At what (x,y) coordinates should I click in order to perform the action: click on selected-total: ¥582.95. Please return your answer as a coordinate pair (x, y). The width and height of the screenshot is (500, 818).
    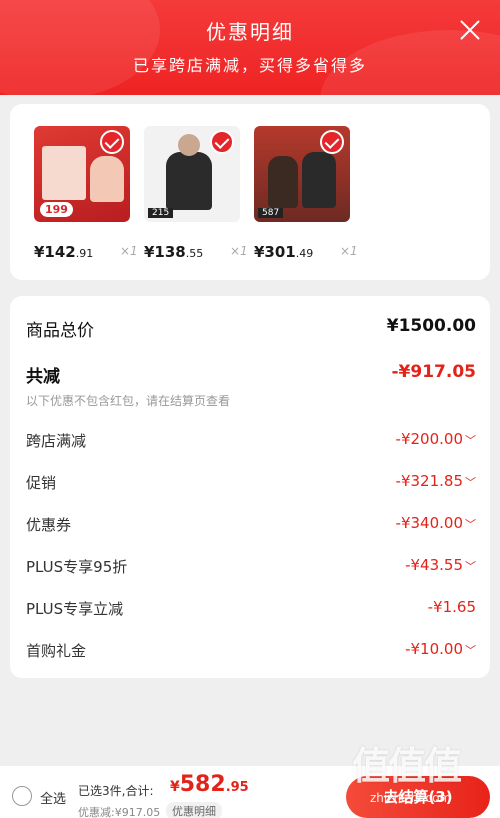
    Looking at the image, I should click on (209, 784).